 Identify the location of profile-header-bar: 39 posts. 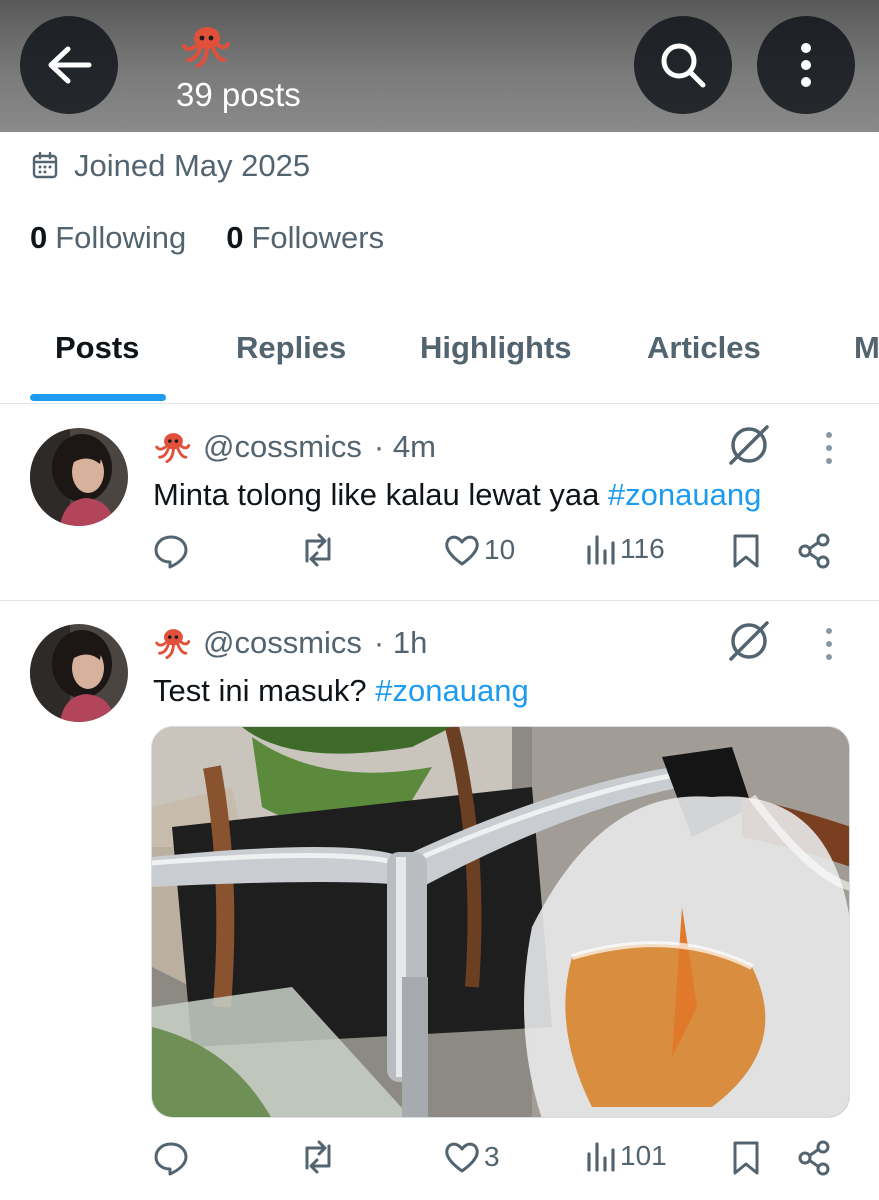
(439, 66).